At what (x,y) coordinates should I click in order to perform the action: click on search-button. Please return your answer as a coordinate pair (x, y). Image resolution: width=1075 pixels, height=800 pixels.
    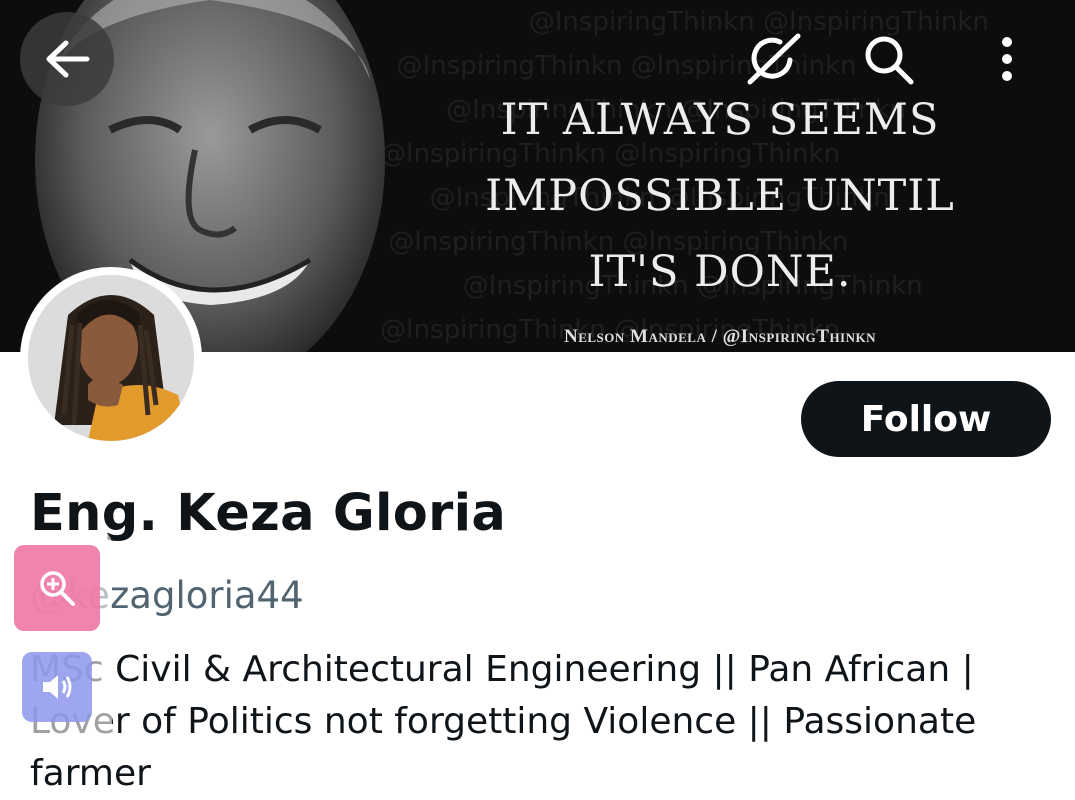
    Looking at the image, I should click on (888, 59).